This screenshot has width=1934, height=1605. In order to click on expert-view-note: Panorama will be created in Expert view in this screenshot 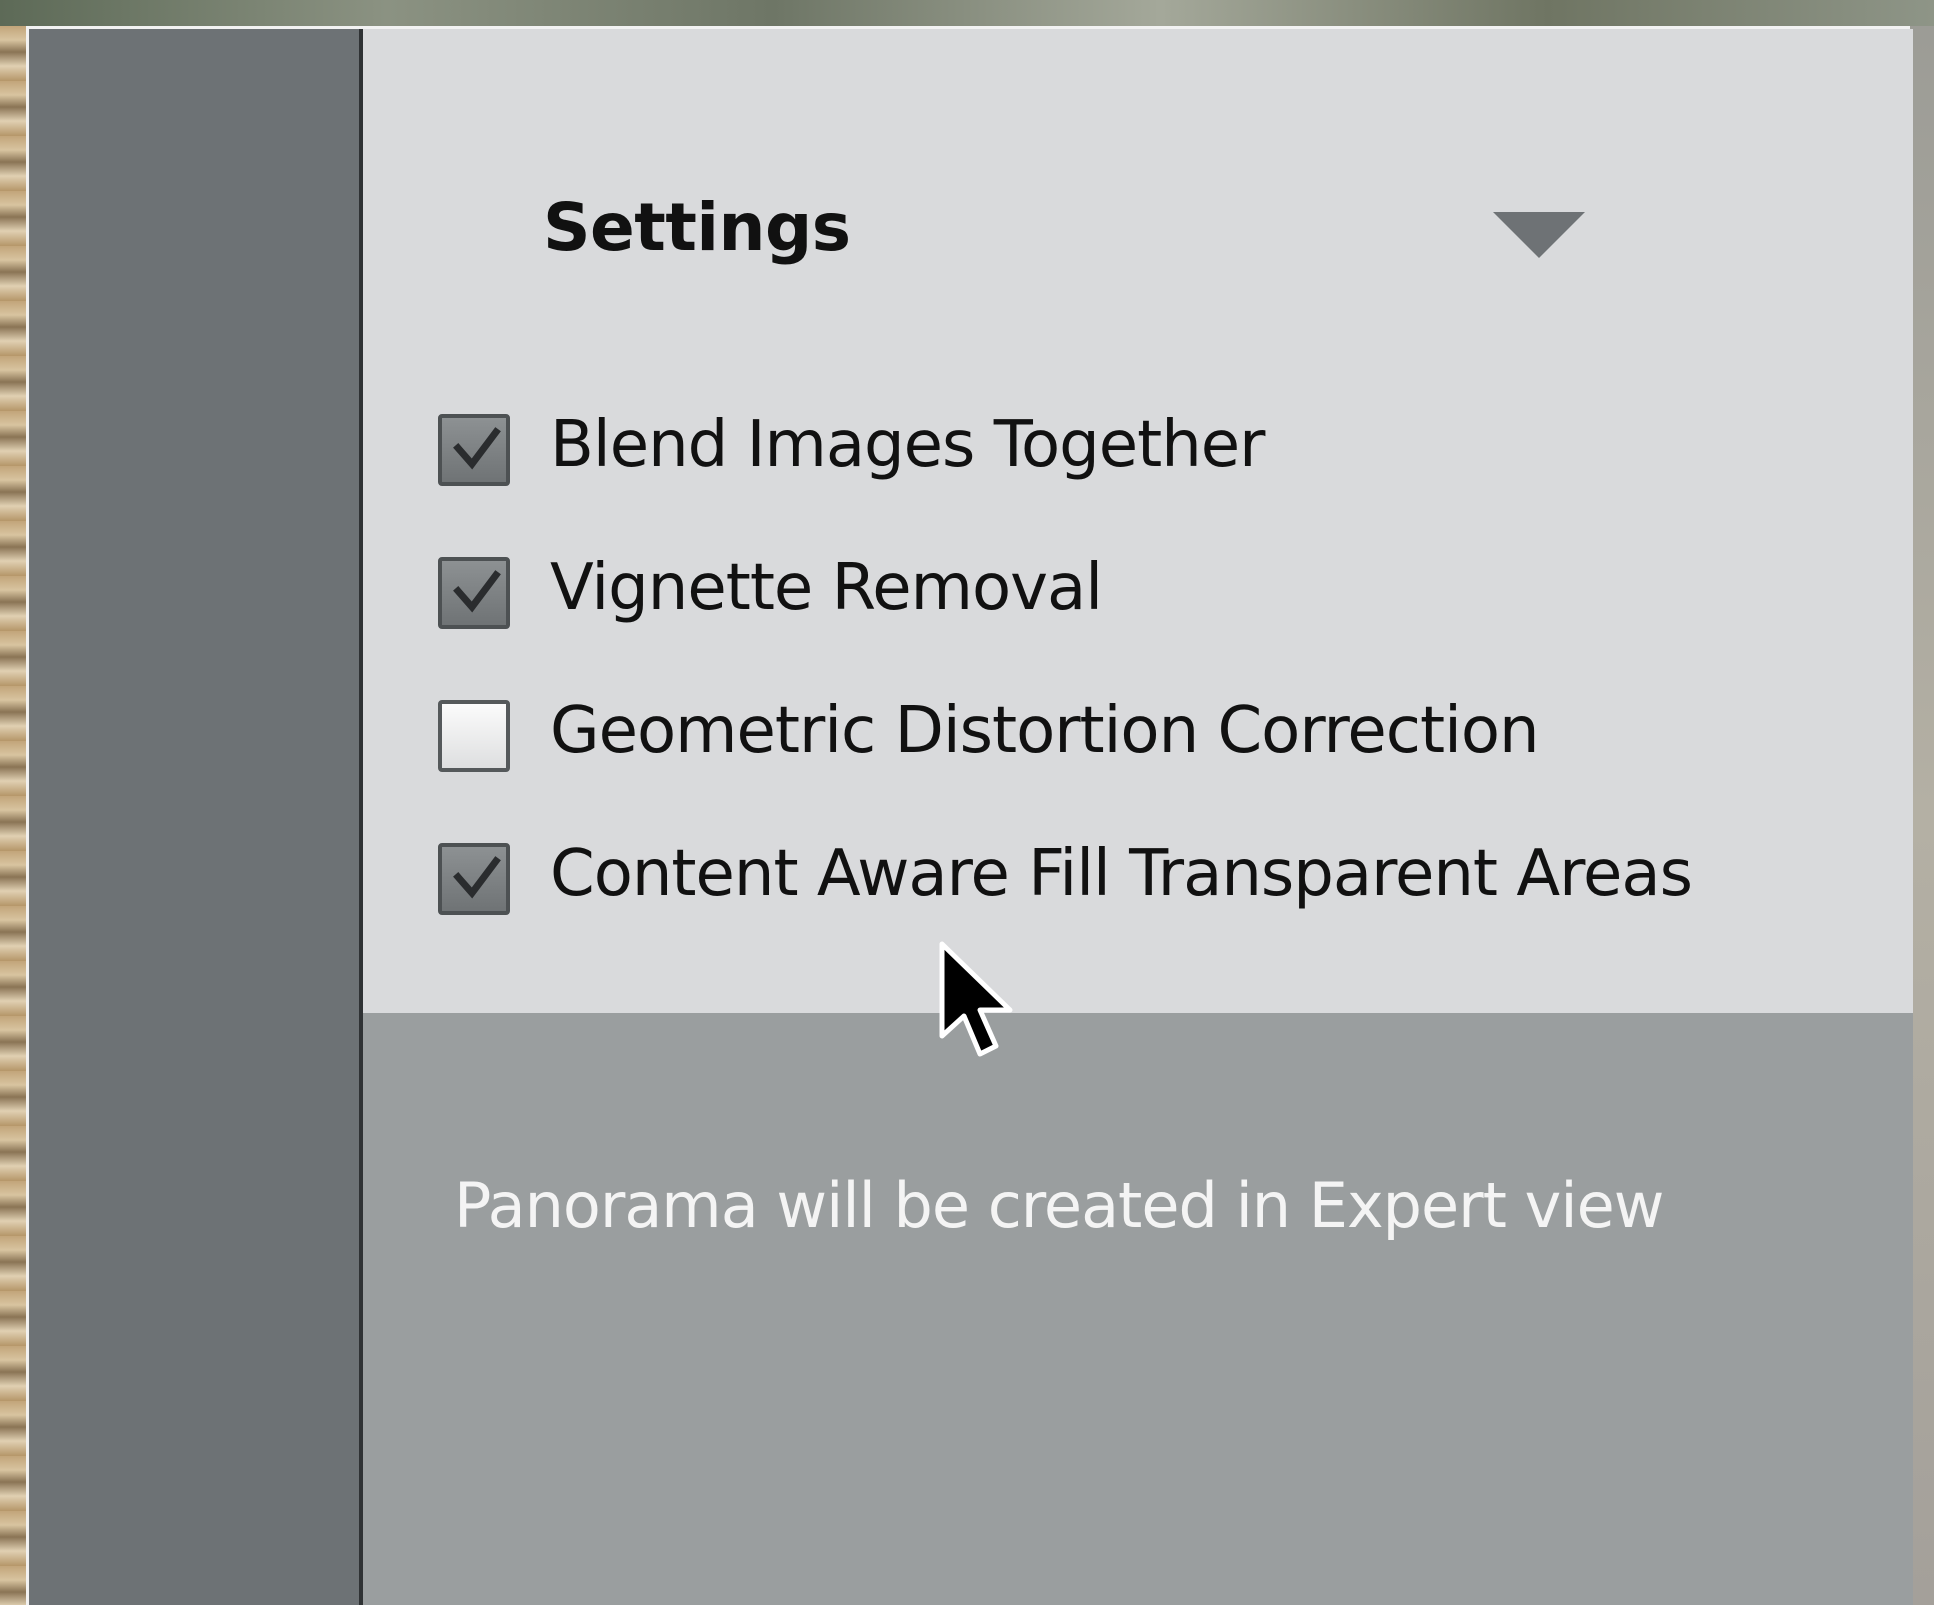, I will do `click(1059, 1205)`.